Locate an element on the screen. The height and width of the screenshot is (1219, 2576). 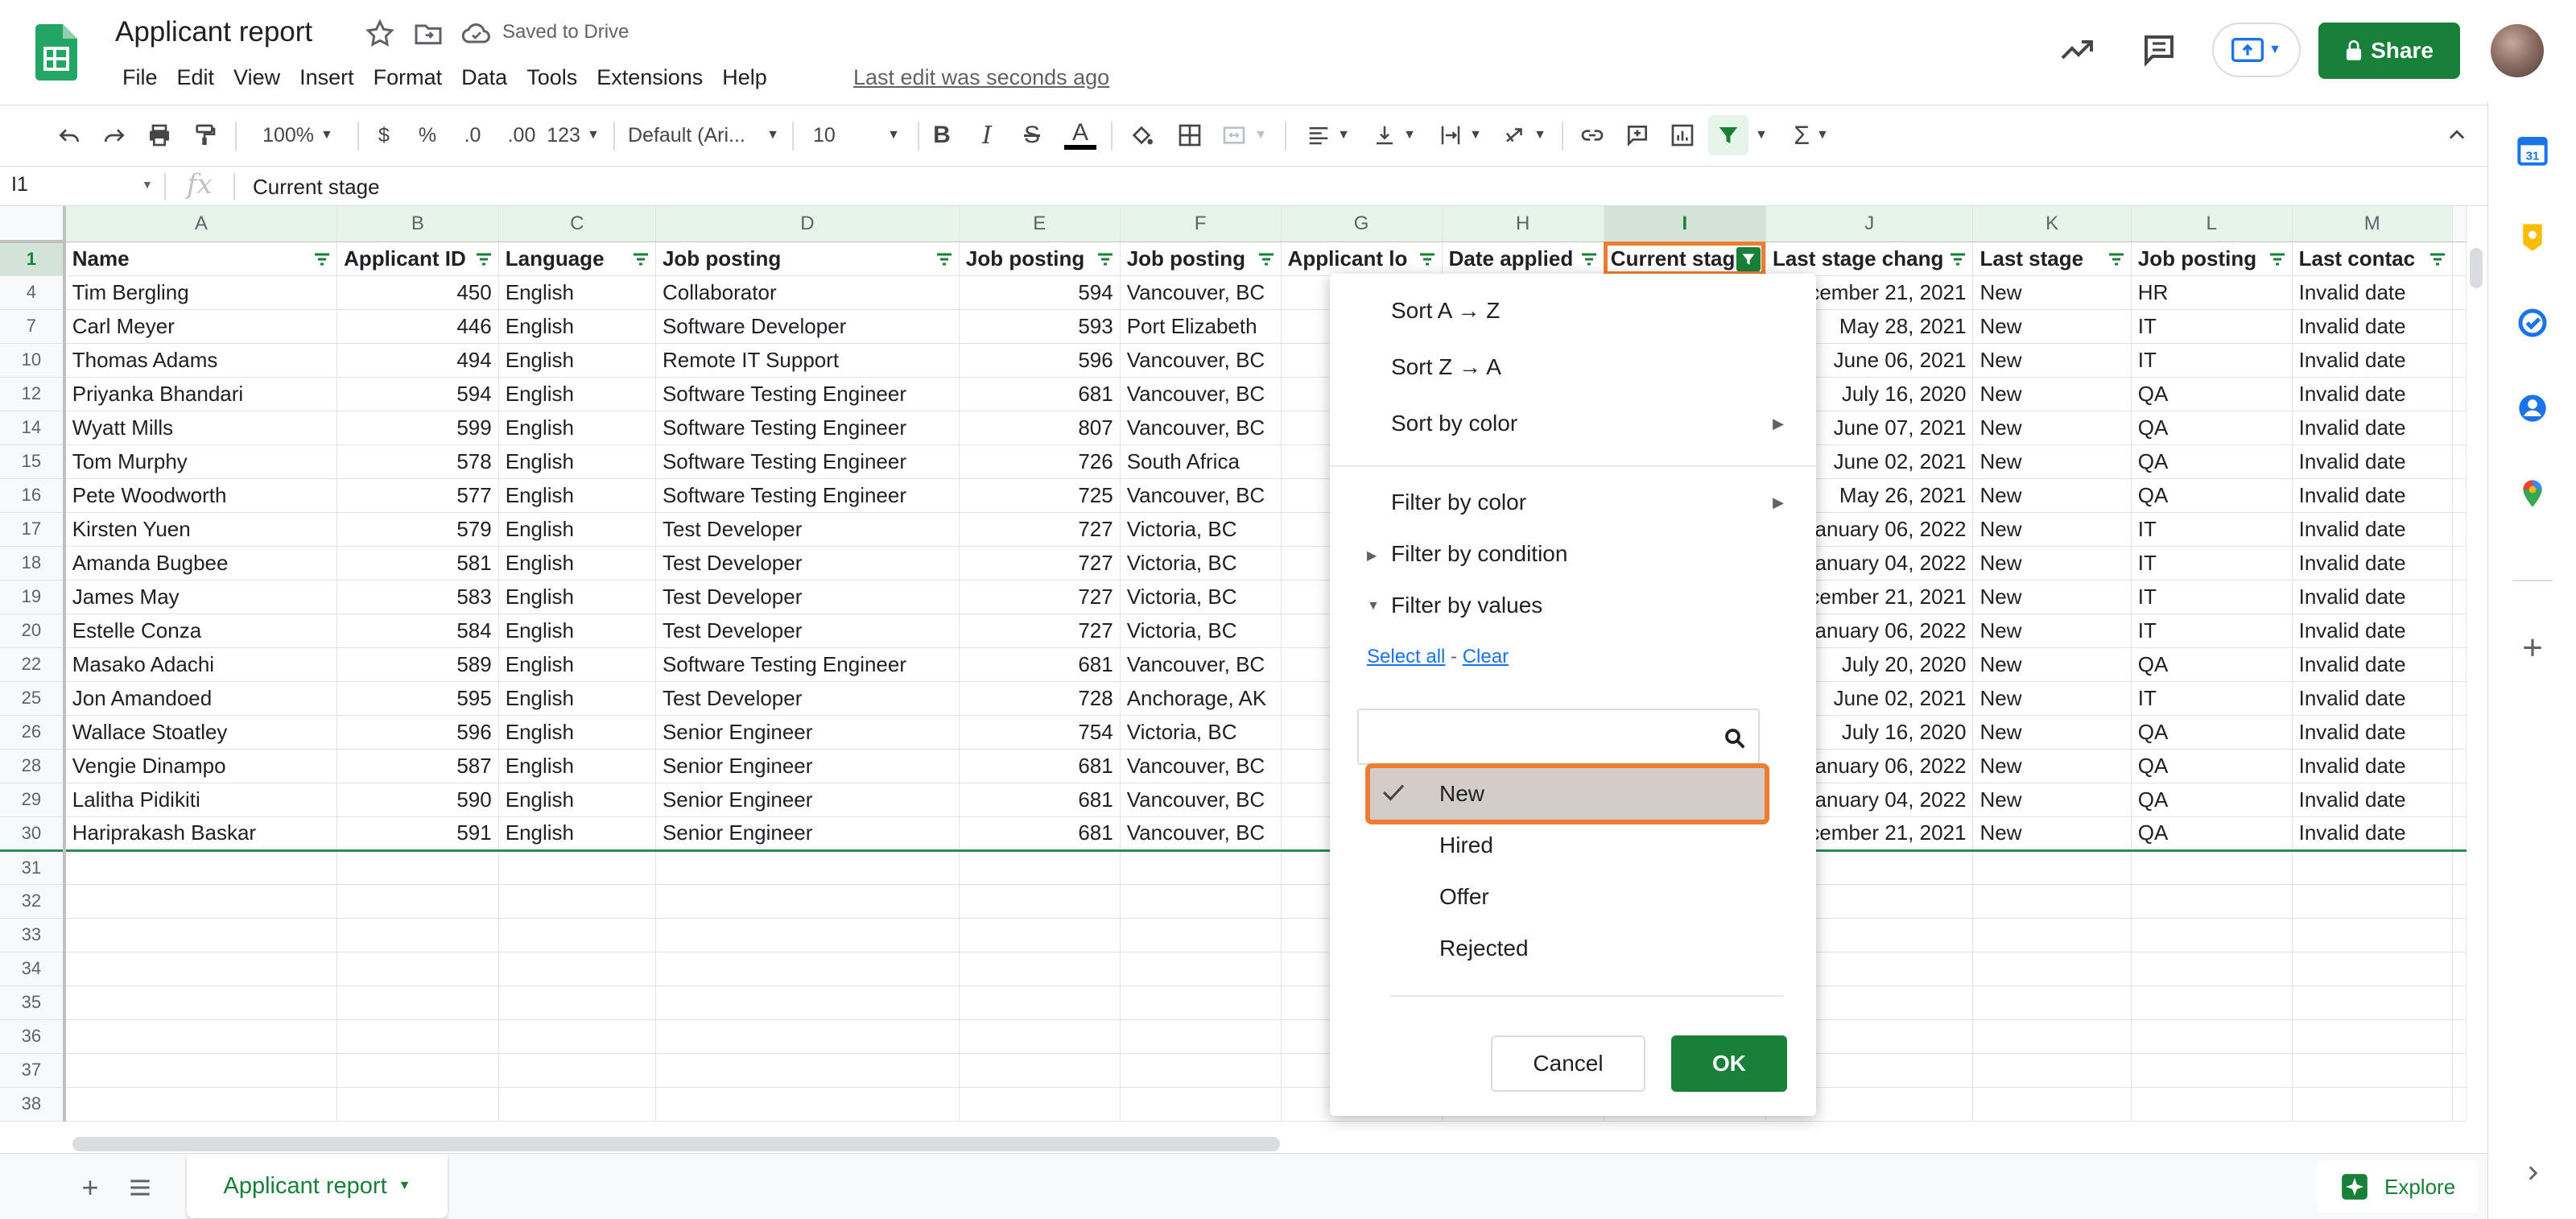
cell-l: QA is located at coordinates (2212, 665).